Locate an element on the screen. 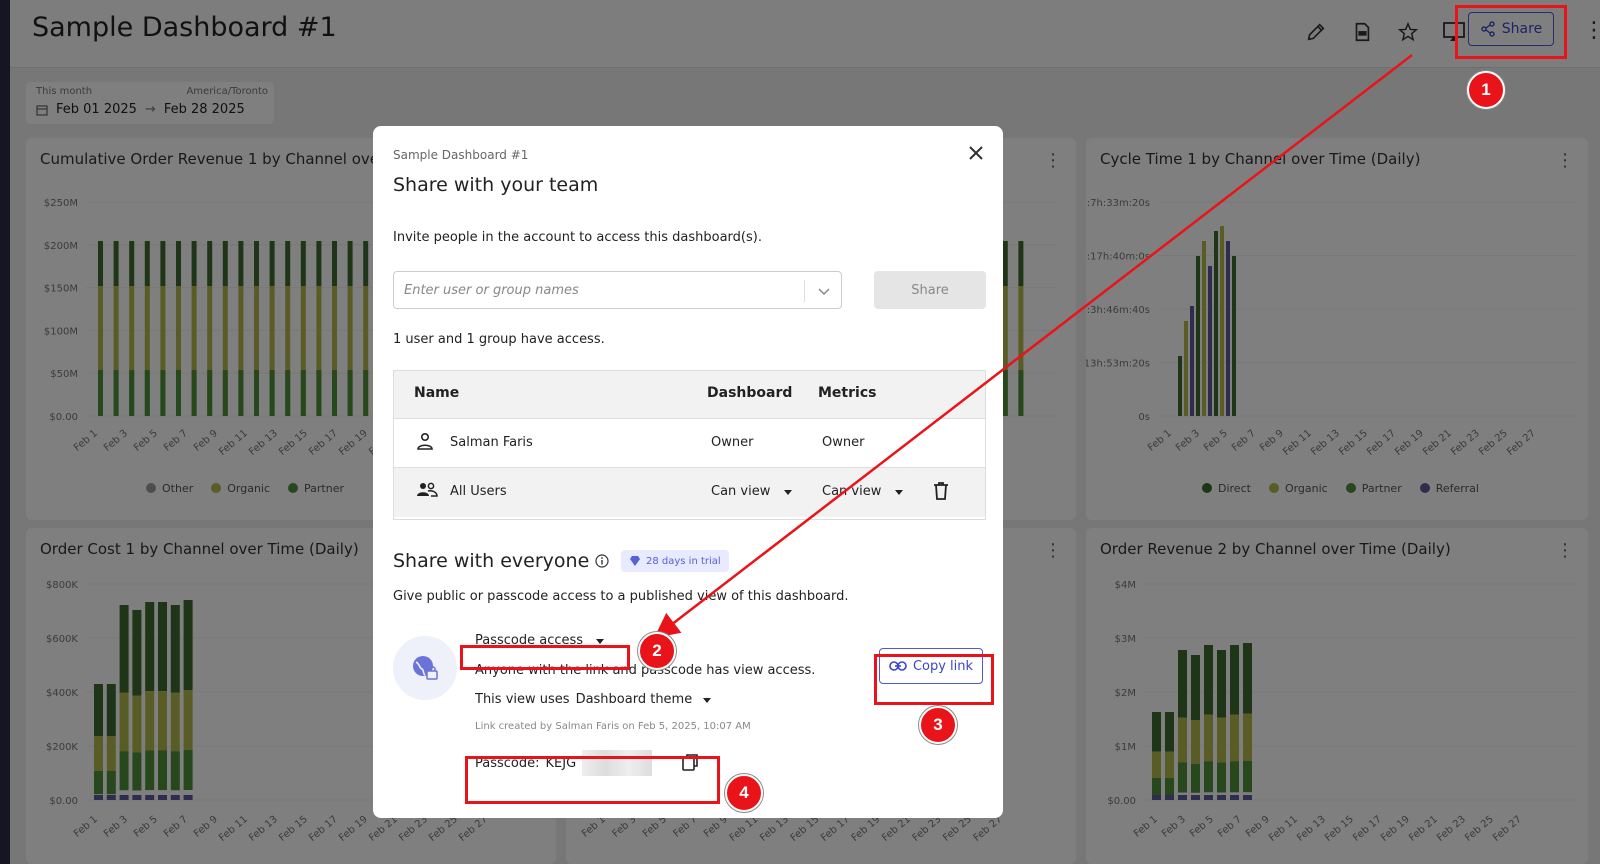 Image resolution: width=1600 pixels, height=864 pixels. annotation-badge-3: 3 is located at coordinates (938, 725).